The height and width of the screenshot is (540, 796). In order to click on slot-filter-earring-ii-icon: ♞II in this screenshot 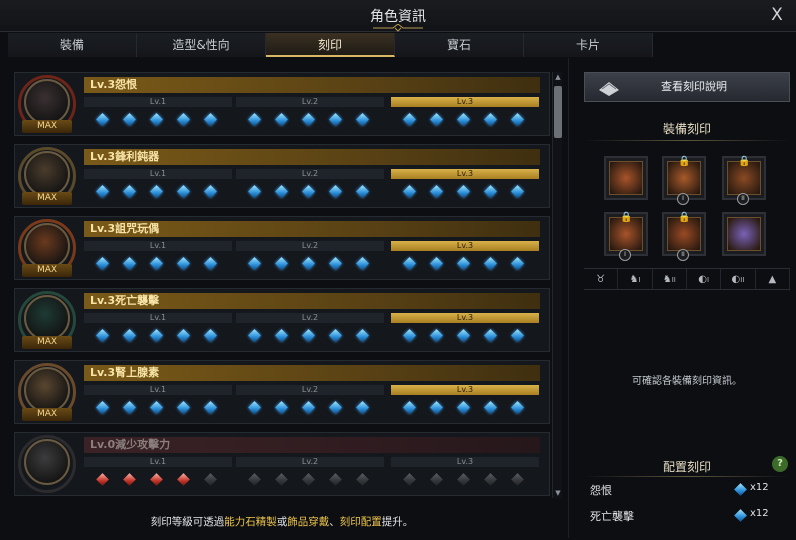, I will do `click(670, 279)`.